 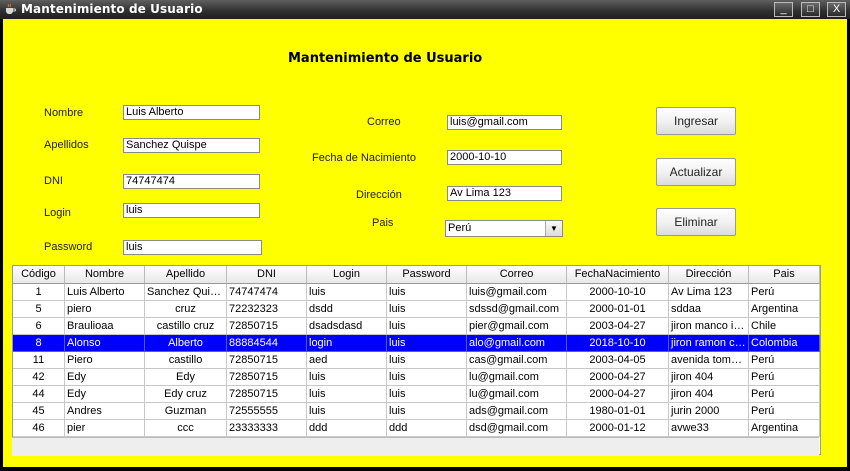 What do you see at coordinates (504, 228) in the screenshot?
I see `pais-select: Perú ▼` at bounding box center [504, 228].